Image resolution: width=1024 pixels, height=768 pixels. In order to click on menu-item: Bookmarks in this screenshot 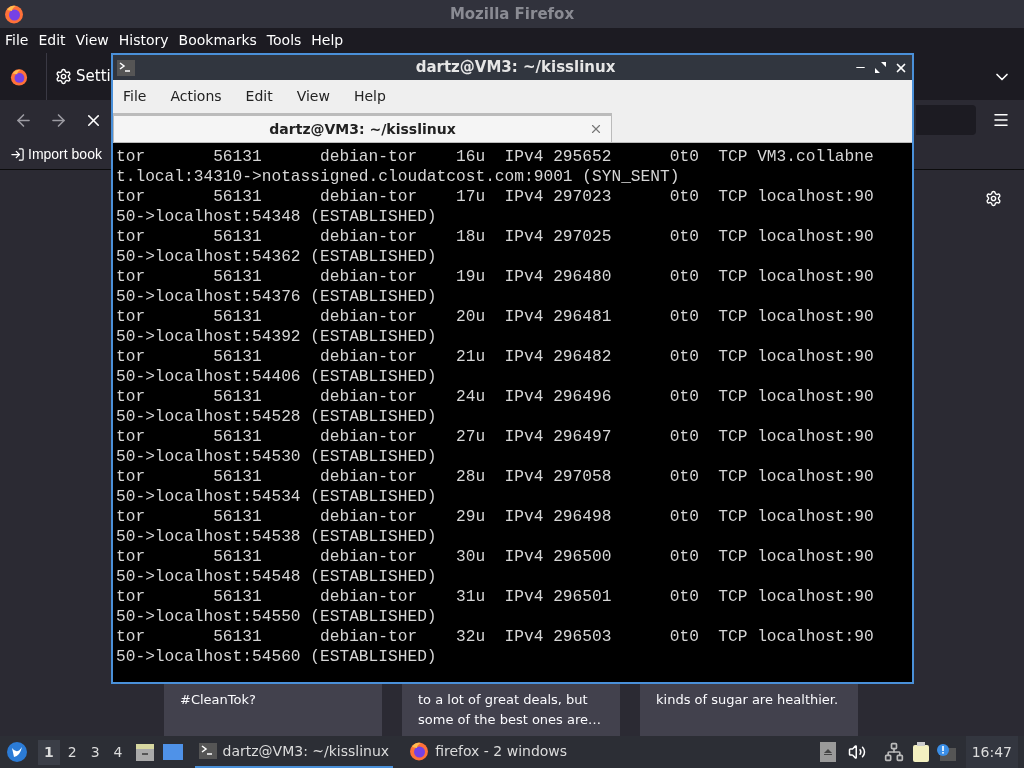, I will do `click(217, 40)`.